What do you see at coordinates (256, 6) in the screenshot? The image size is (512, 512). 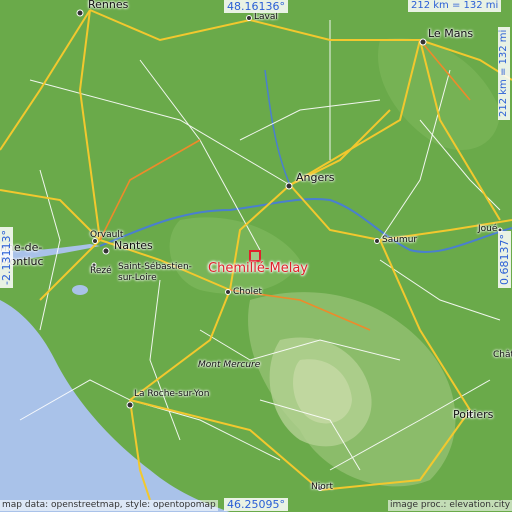 I see `coord-top-latitude: 48.16136°` at bounding box center [256, 6].